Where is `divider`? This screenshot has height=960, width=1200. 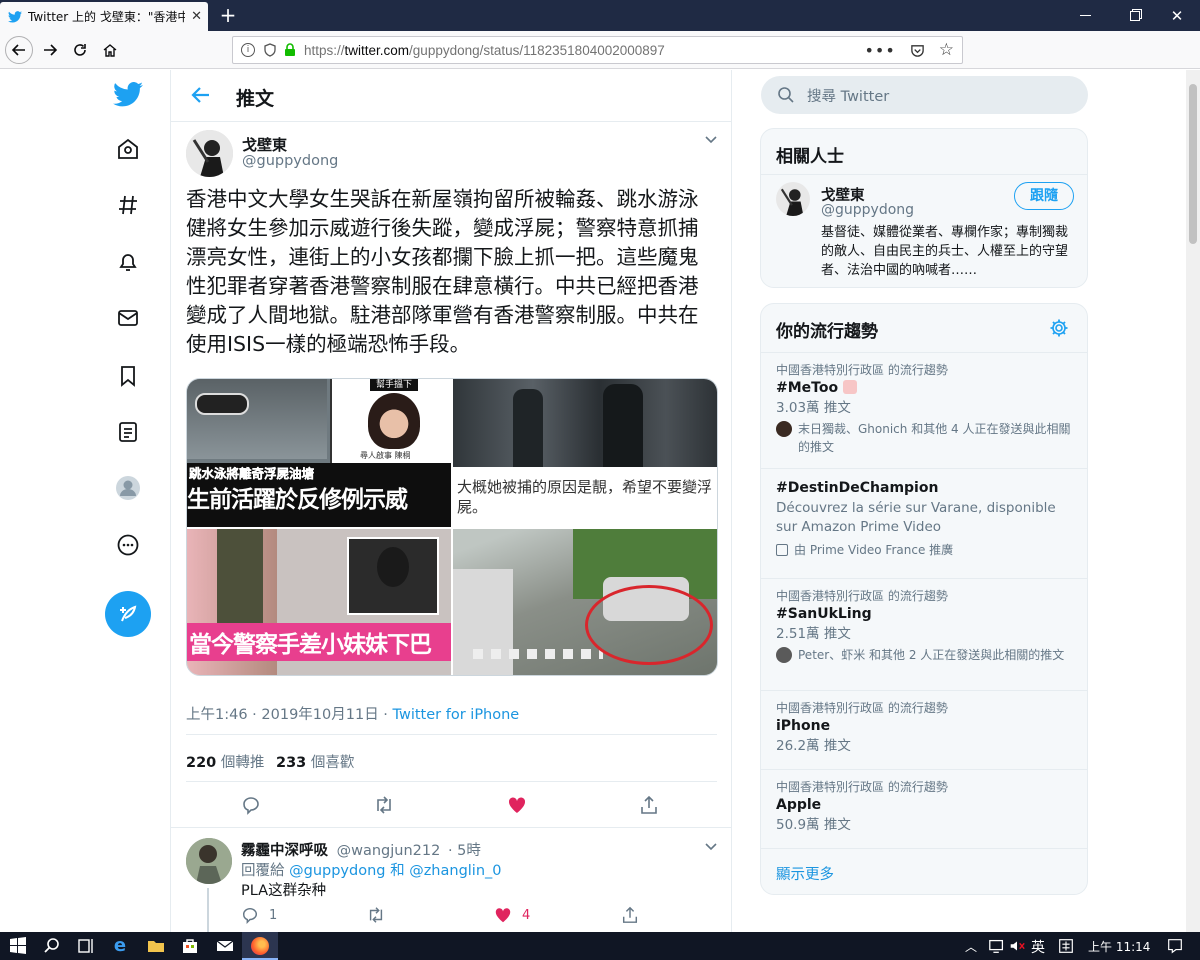
divider is located at coordinates (451, 827).